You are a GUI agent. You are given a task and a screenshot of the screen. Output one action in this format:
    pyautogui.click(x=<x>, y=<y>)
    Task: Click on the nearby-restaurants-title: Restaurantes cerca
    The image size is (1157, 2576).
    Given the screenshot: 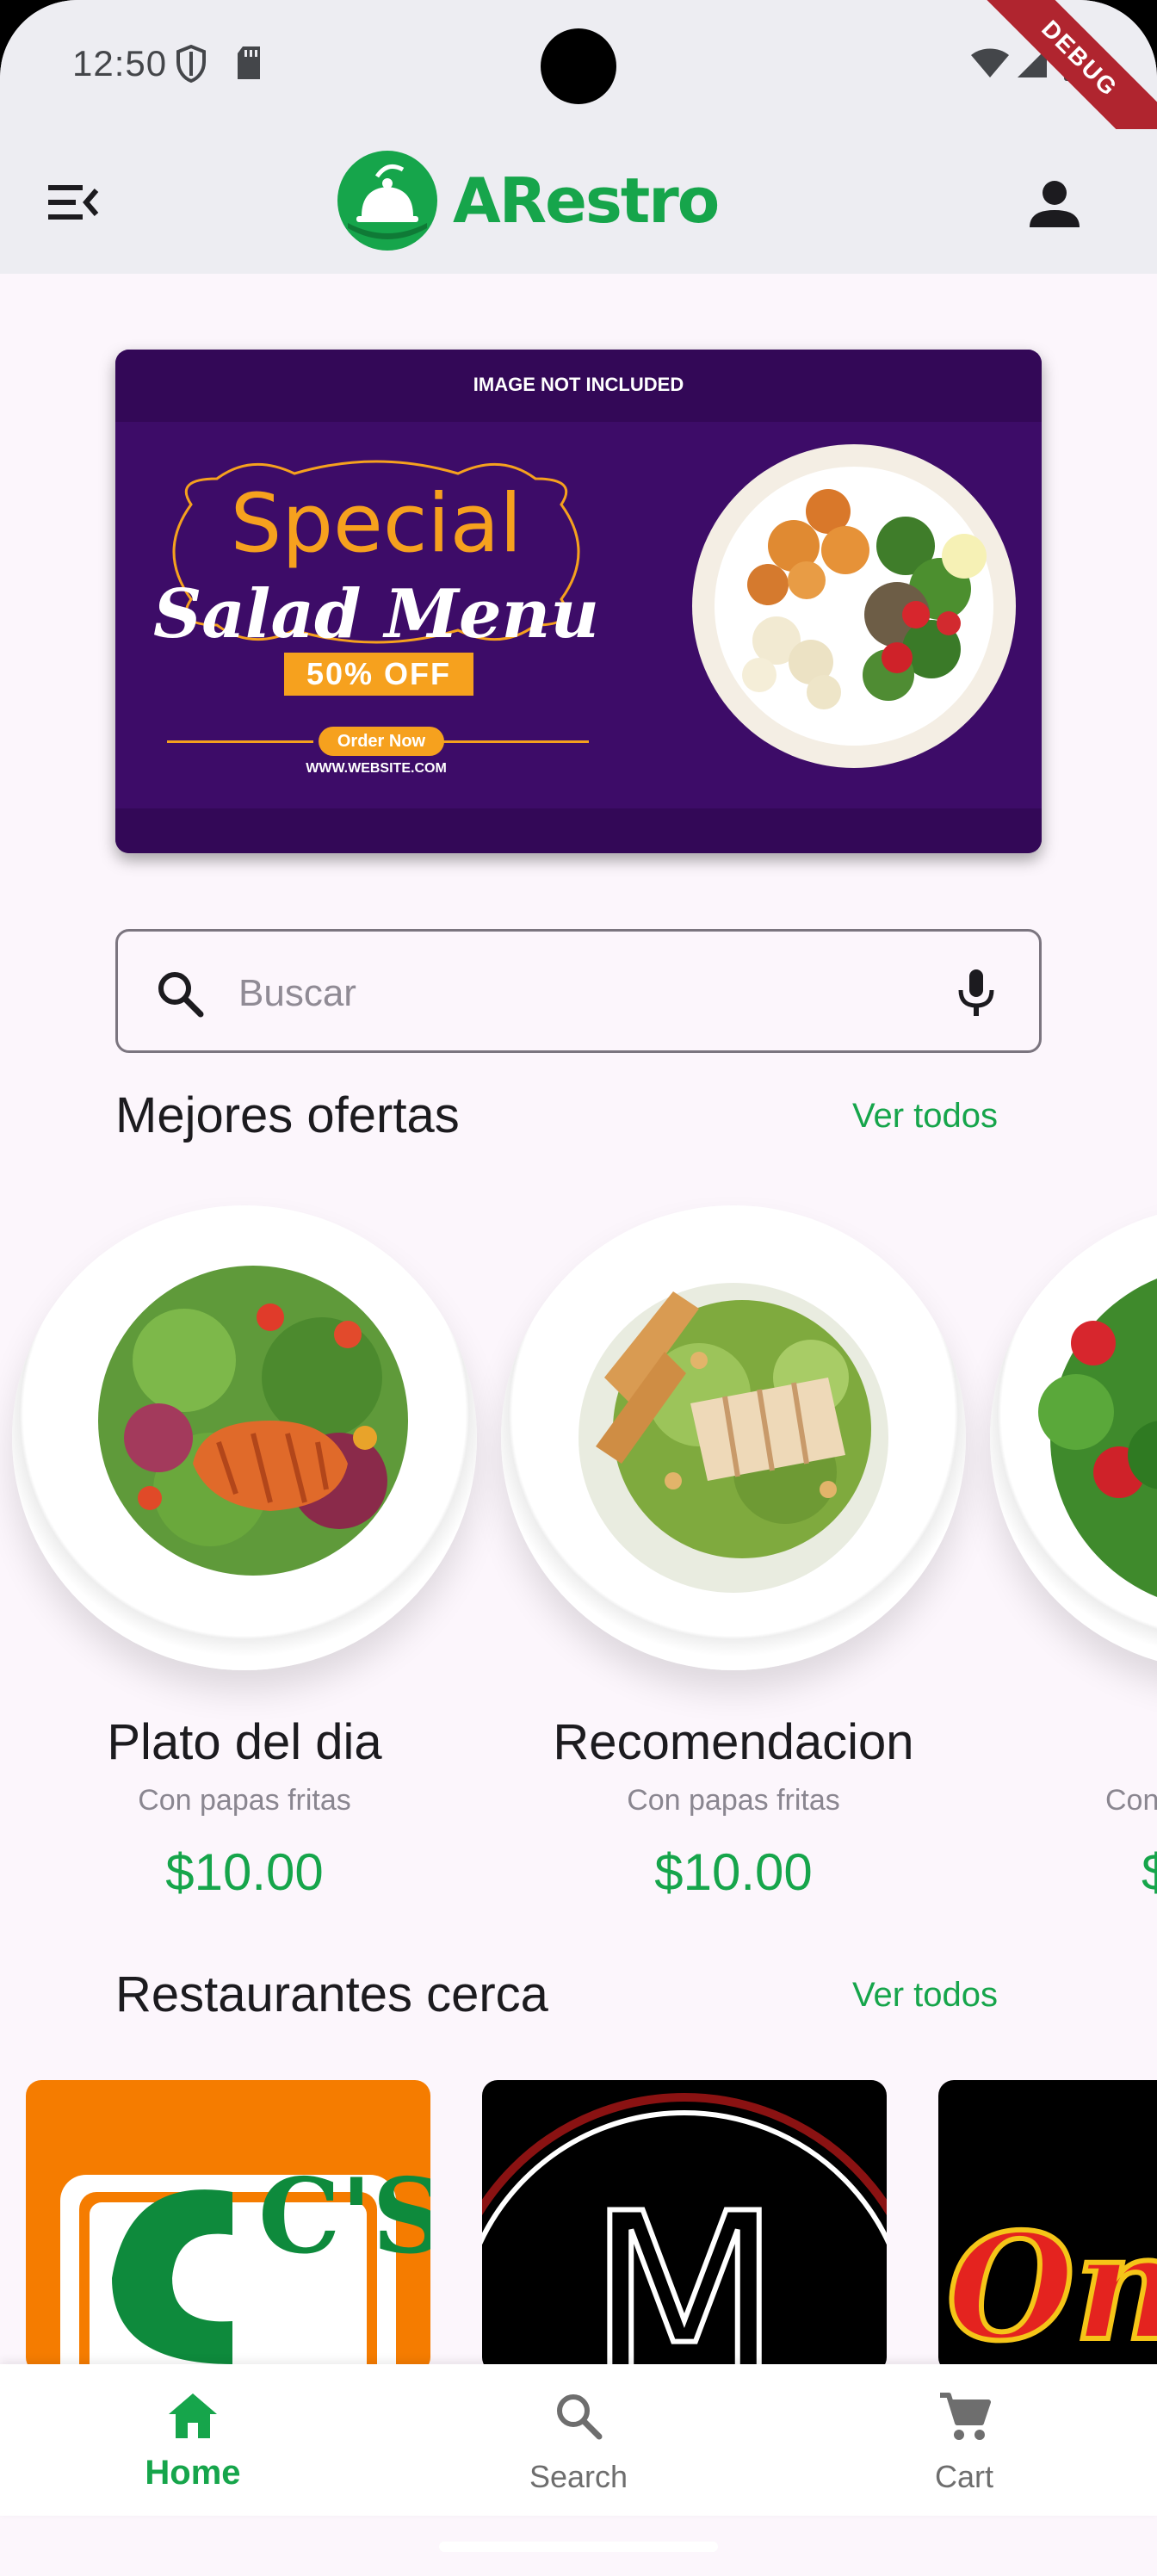 What is the action you would take?
    pyautogui.click(x=332, y=1994)
    